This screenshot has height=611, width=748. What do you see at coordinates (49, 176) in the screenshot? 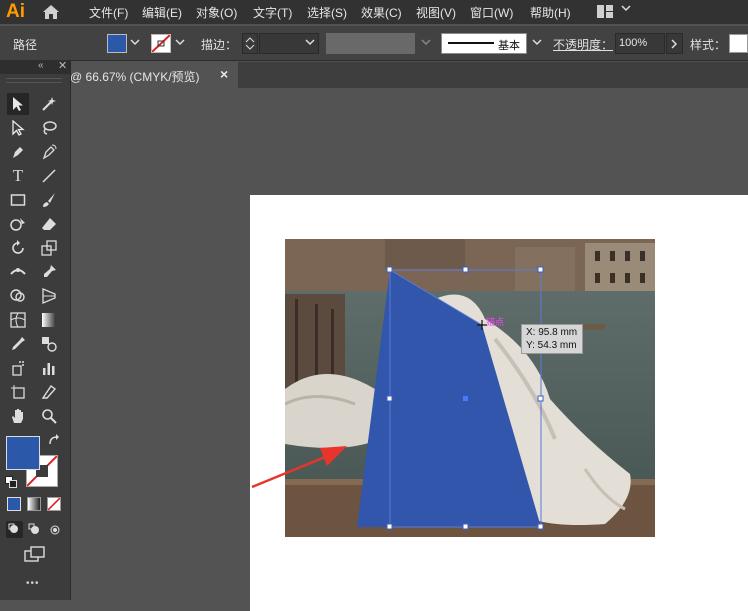
I see `line-segment-icon` at bounding box center [49, 176].